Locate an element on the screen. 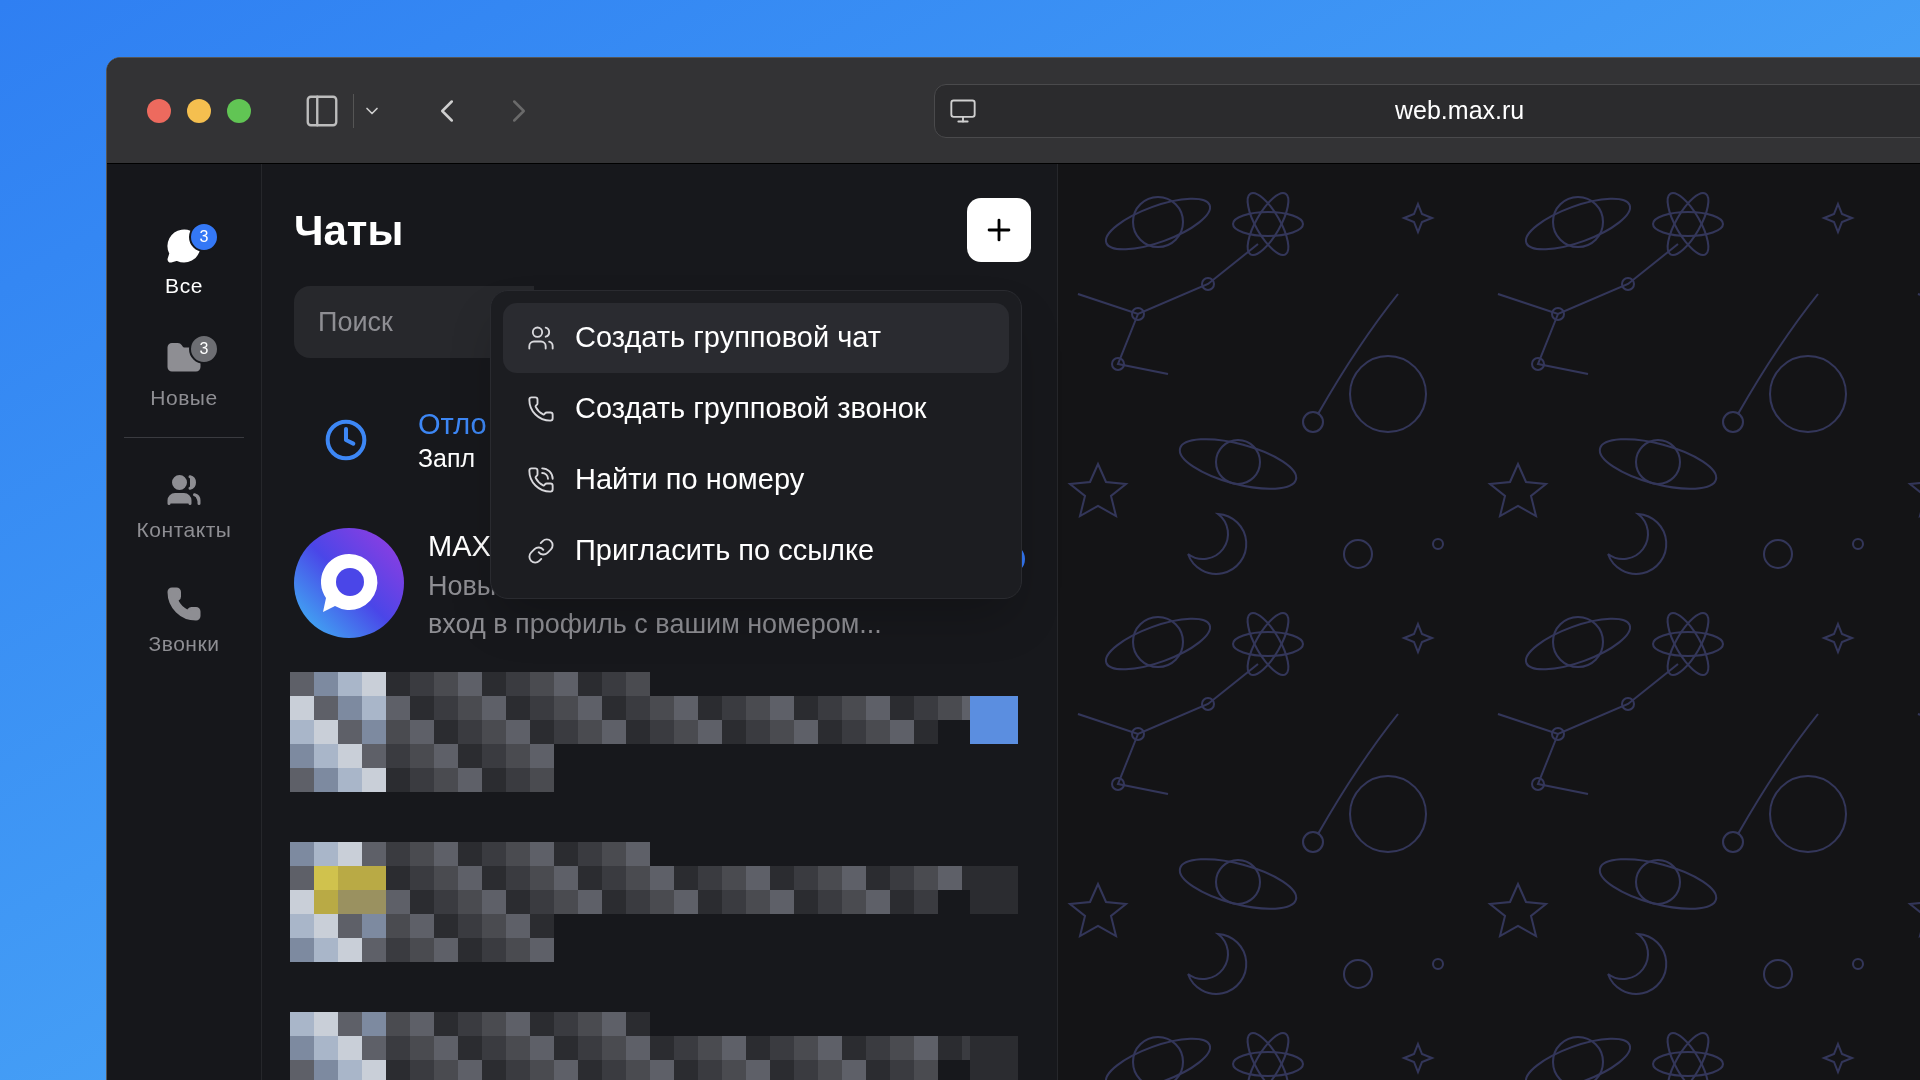 The image size is (1920, 1080). phone-keypad-icon is located at coordinates (541, 480).